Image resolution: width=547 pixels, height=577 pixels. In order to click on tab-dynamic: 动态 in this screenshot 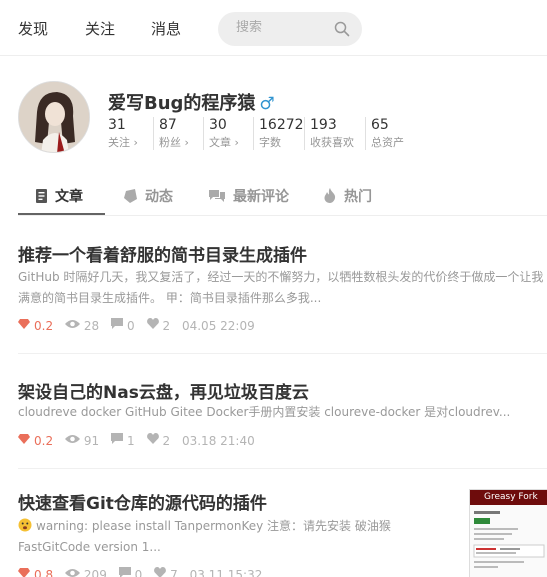, I will do `click(148, 196)`.